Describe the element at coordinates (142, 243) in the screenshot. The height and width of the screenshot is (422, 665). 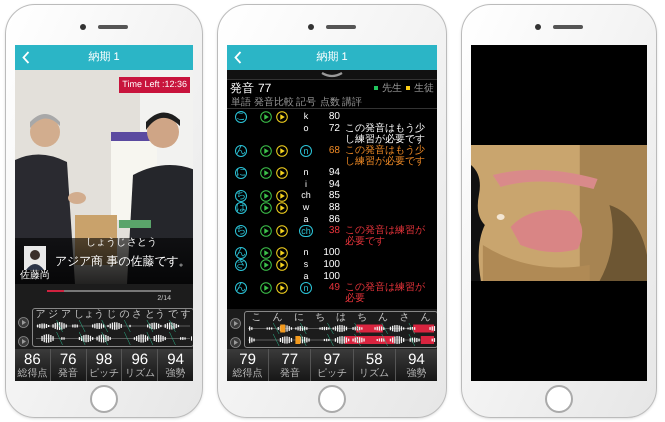
I see `furigana: さとう` at that location.